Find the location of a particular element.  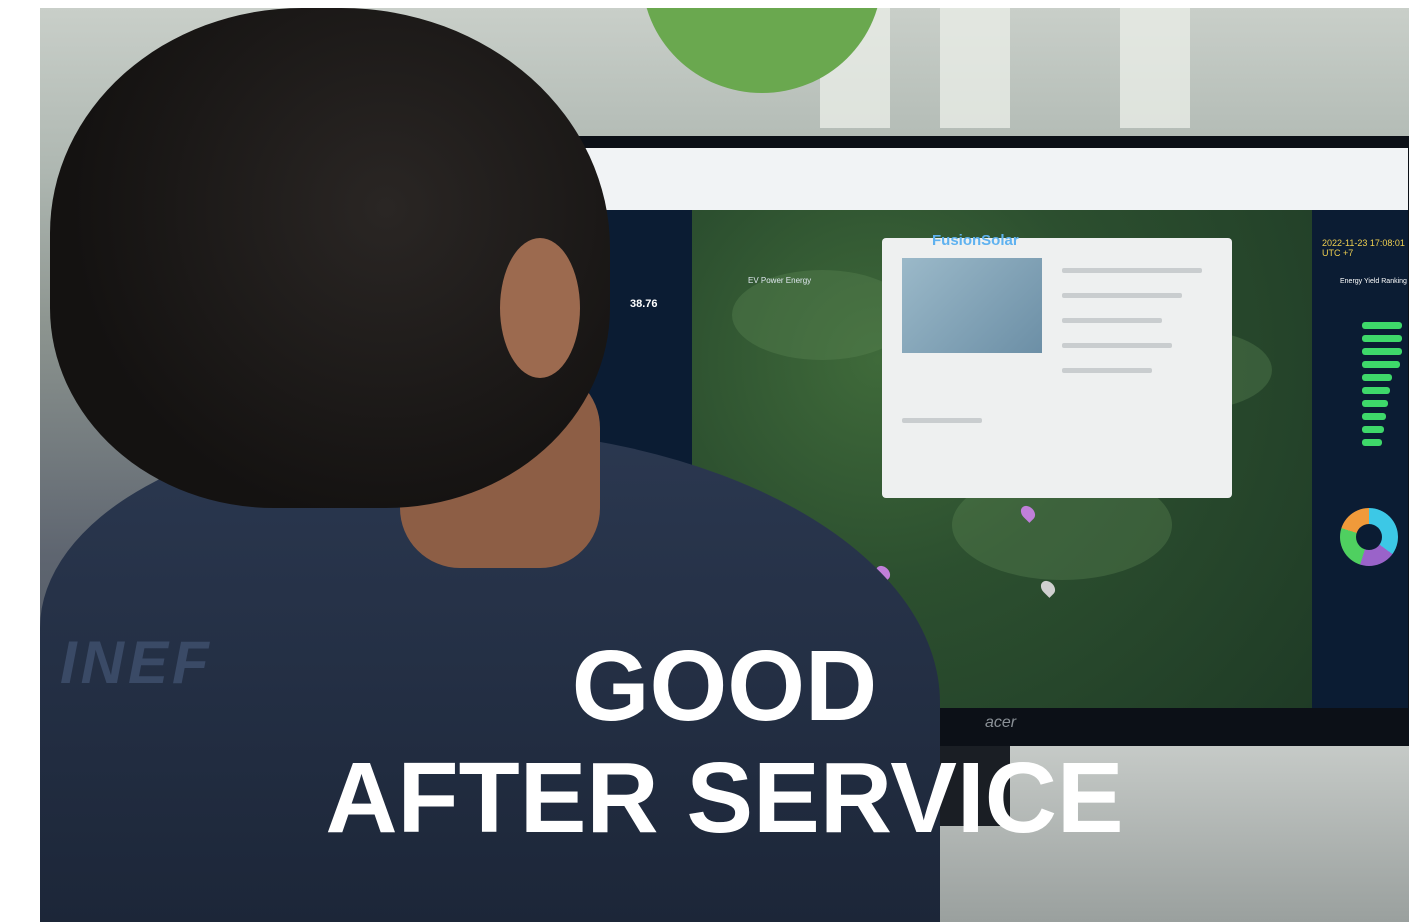

plant-info-popup is located at coordinates (1057, 368).